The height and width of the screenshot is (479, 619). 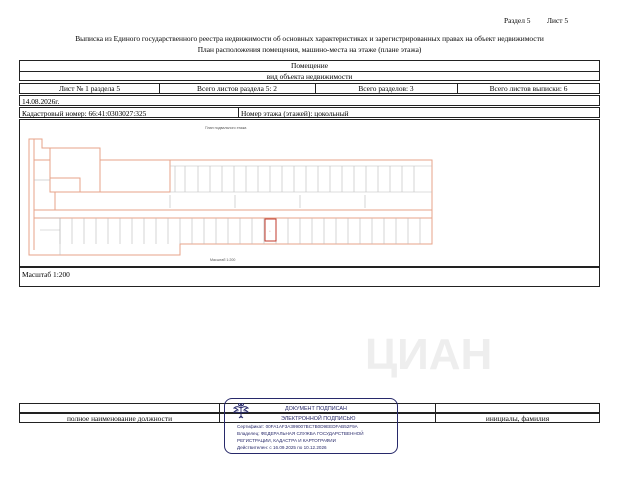 I want to click on watermark-logo: ЦИАН, so click(x=429, y=354).